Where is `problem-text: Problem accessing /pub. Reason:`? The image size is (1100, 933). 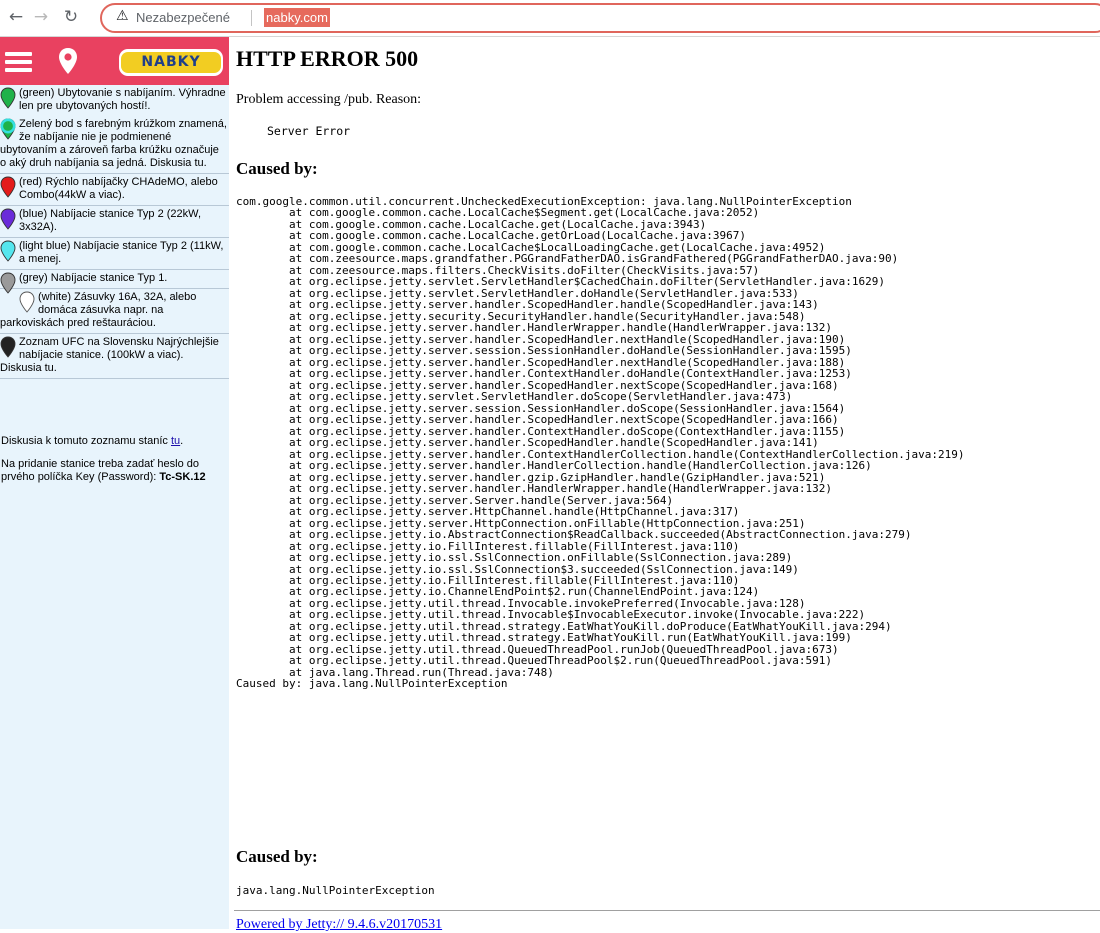
problem-text: Problem accessing /pub. Reason: is located at coordinates (329, 99).